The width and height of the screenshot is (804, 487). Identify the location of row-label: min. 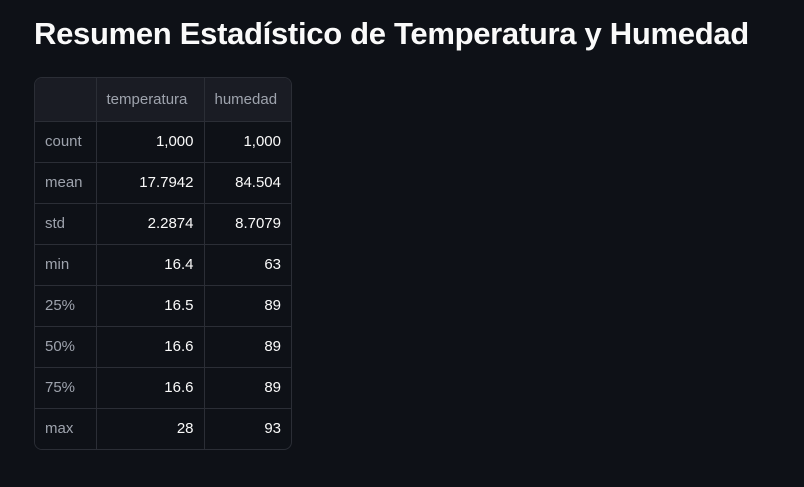
(66, 265).